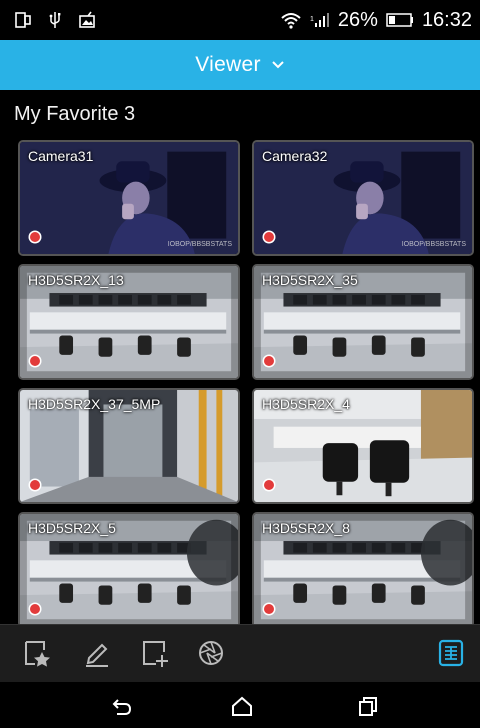  What do you see at coordinates (368, 706) in the screenshot?
I see `recents-icon` at bounding box center [368, 706].